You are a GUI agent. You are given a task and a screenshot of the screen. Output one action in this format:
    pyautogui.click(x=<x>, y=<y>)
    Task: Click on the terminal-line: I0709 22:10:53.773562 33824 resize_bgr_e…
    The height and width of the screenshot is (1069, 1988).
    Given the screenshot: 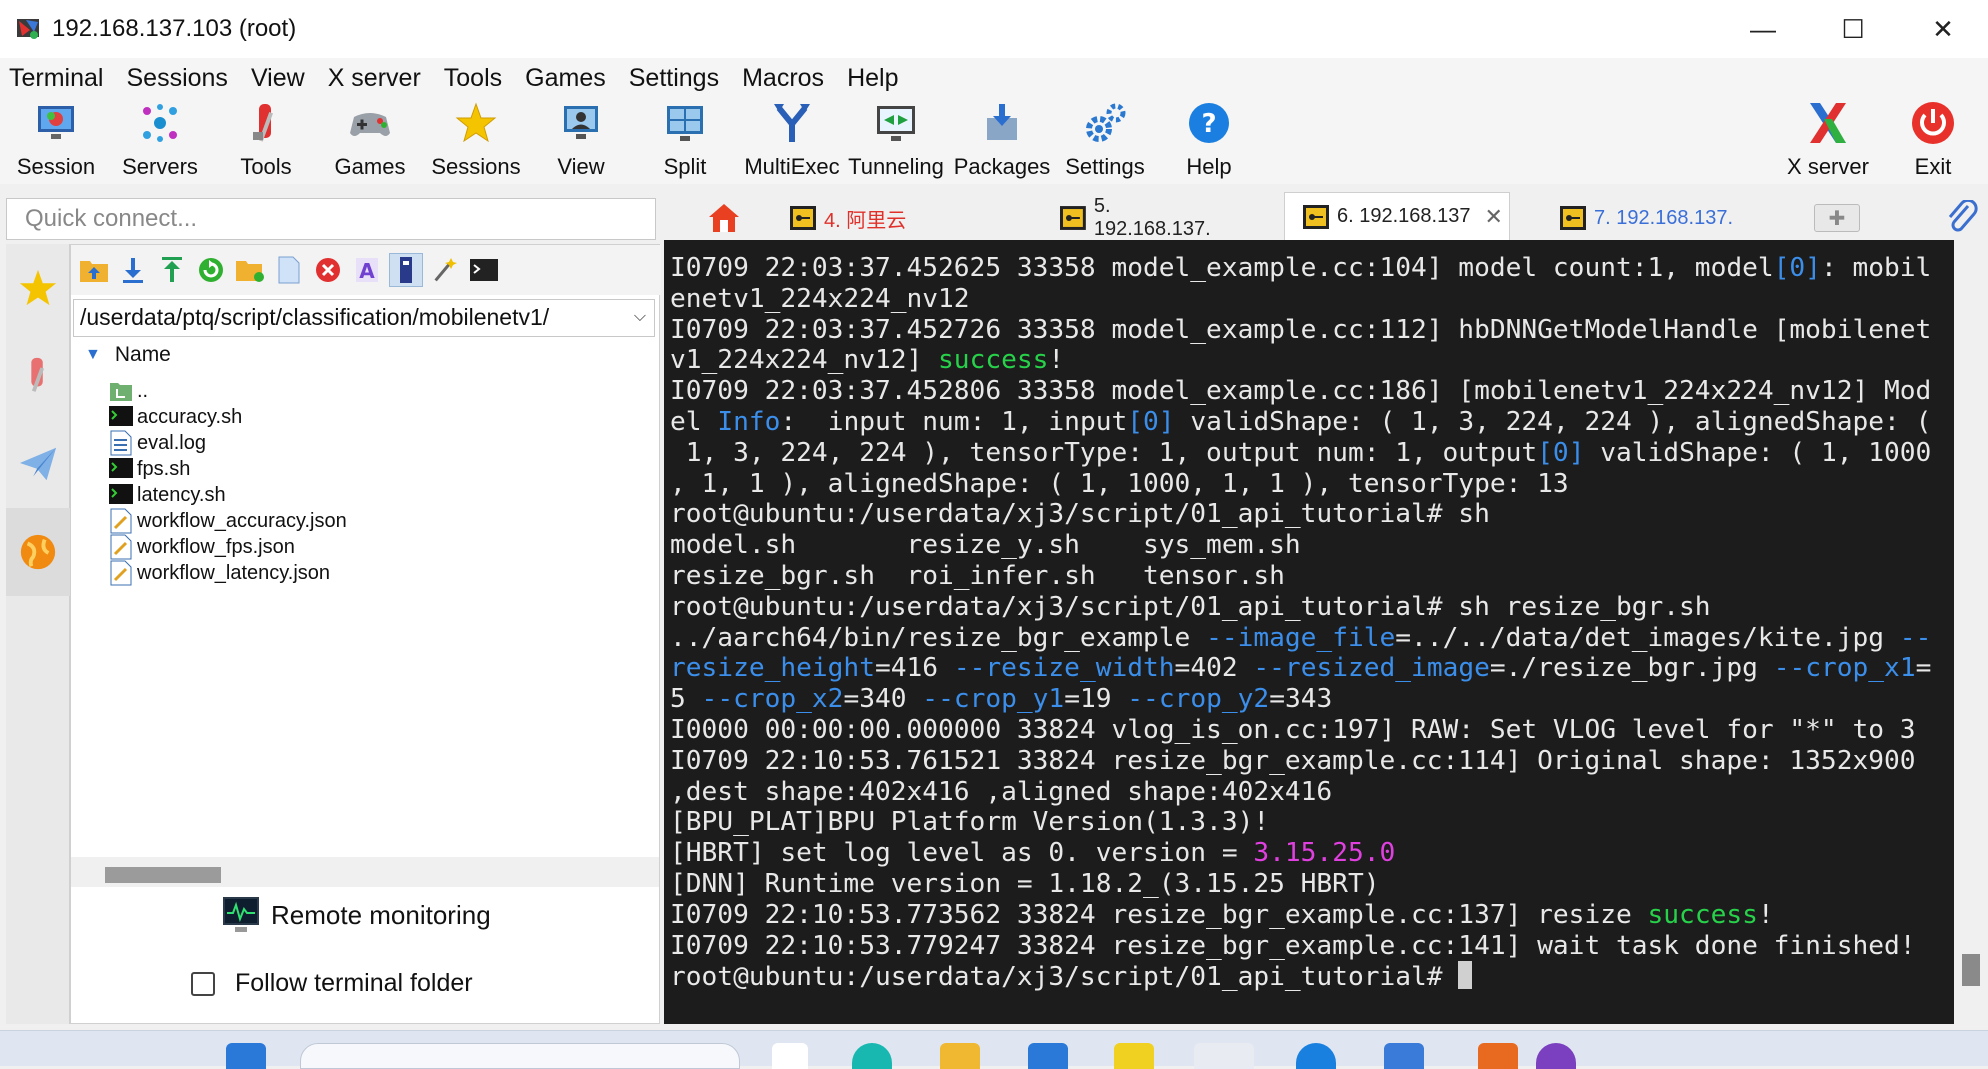 What is the action you would take?
    pyautogui.click(x=1222, y=914)
    